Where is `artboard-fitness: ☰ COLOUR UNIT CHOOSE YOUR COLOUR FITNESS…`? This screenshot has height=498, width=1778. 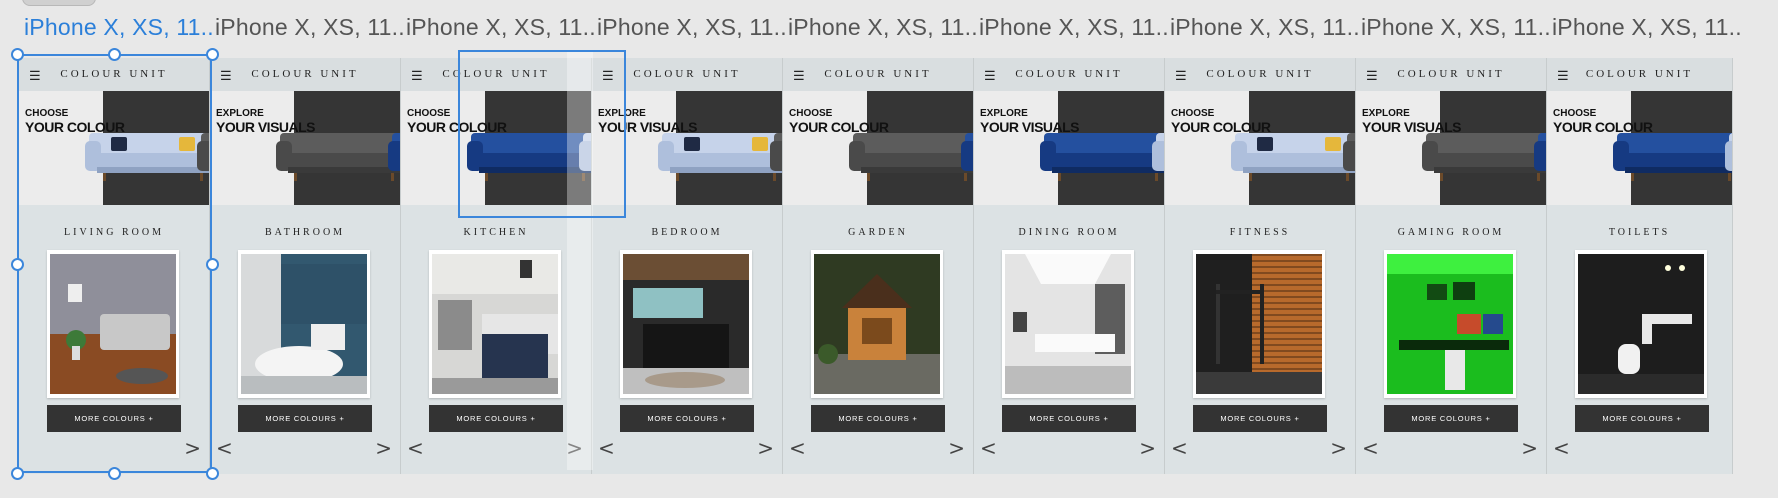
artboard-fitness: ☰ COLOUR UNIT CHOOSE YOUR COLOUR FITNESS… is located at coordinates (1259, 266).